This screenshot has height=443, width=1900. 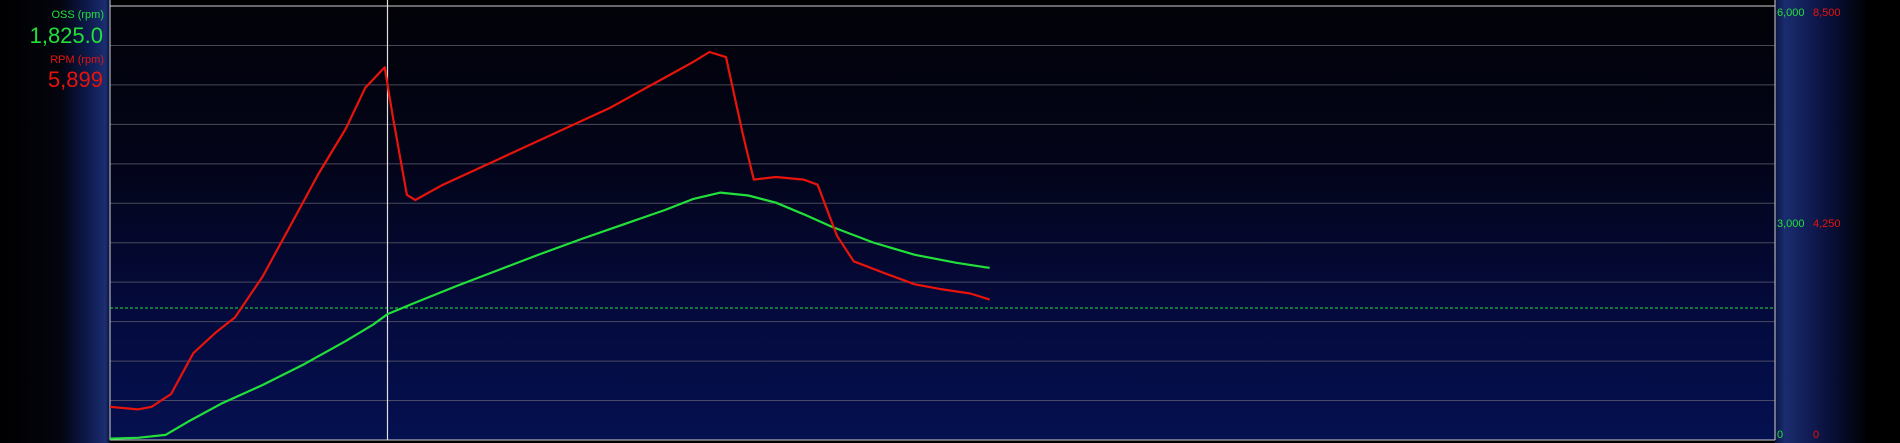 I want to click on rpm-axis-tick-label: 4,250, so click(x=1827, y=224).